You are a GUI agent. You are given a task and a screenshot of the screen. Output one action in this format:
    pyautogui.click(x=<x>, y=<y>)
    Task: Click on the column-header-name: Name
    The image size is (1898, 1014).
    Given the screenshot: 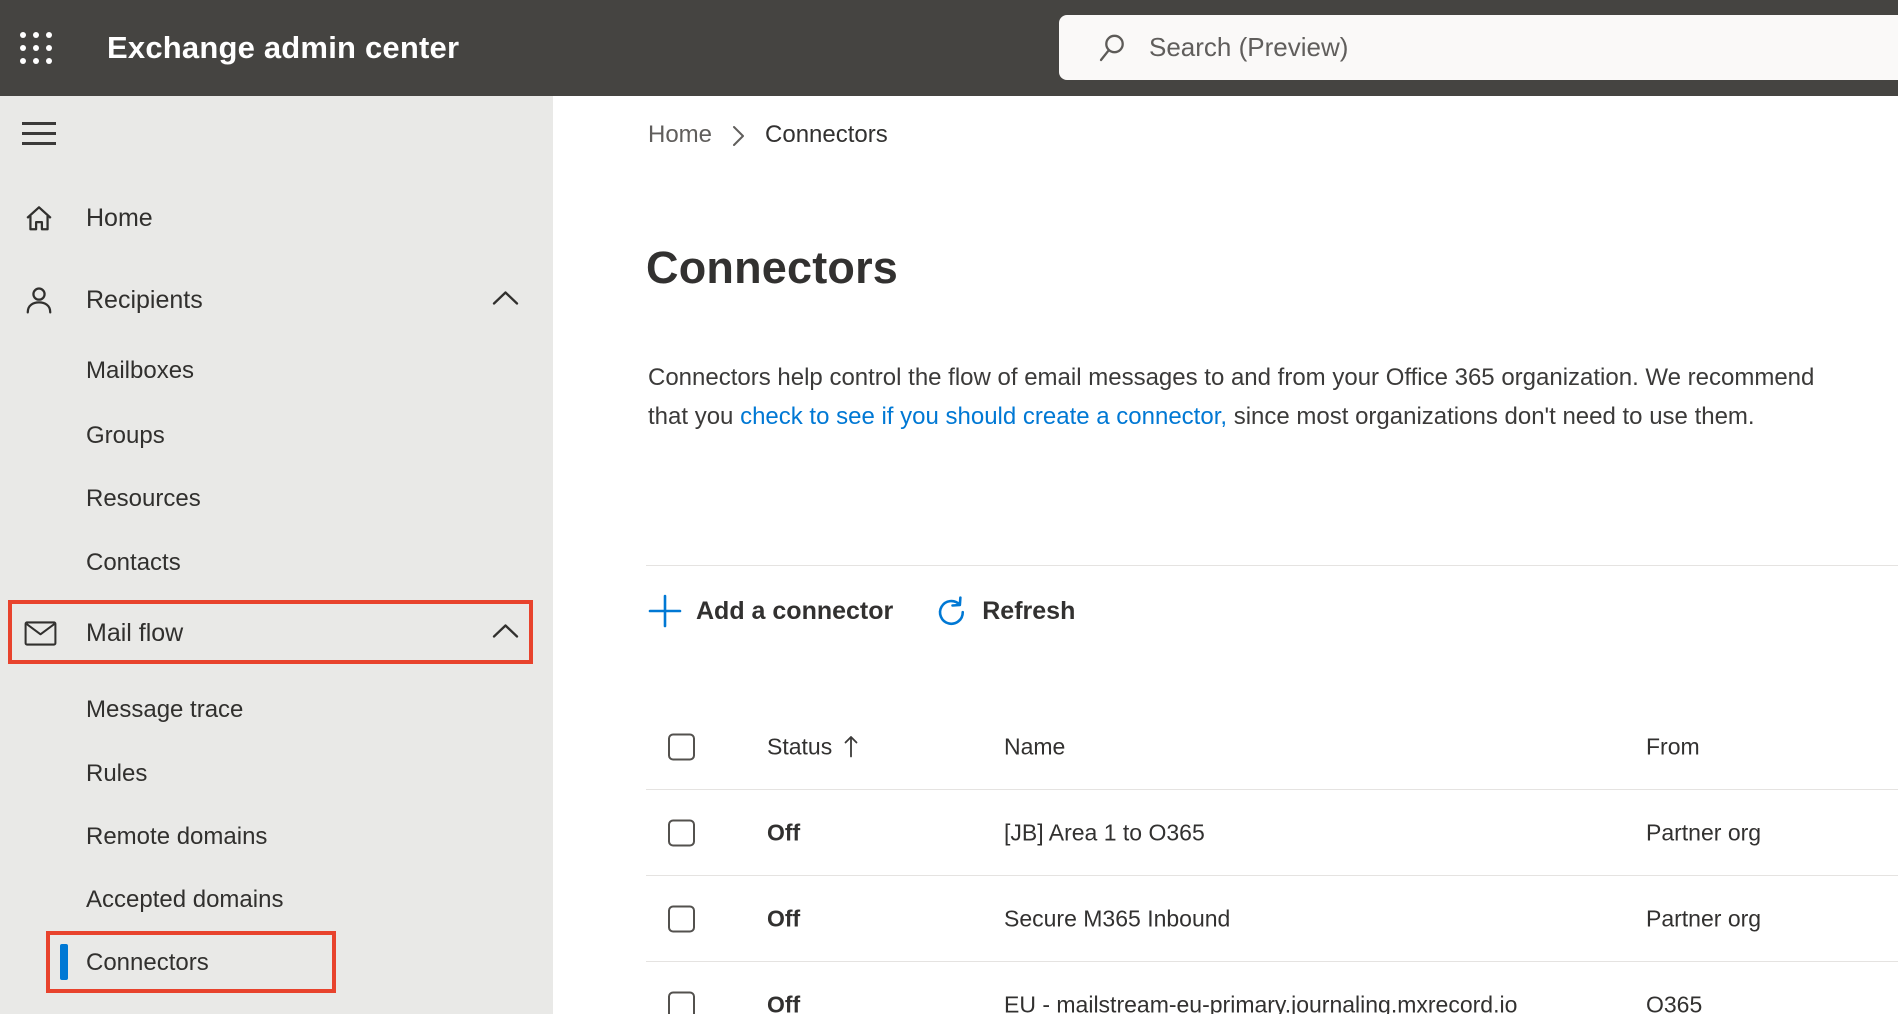 What is the action you would take?
    pyautogui.click(x=1034, y=746)
    